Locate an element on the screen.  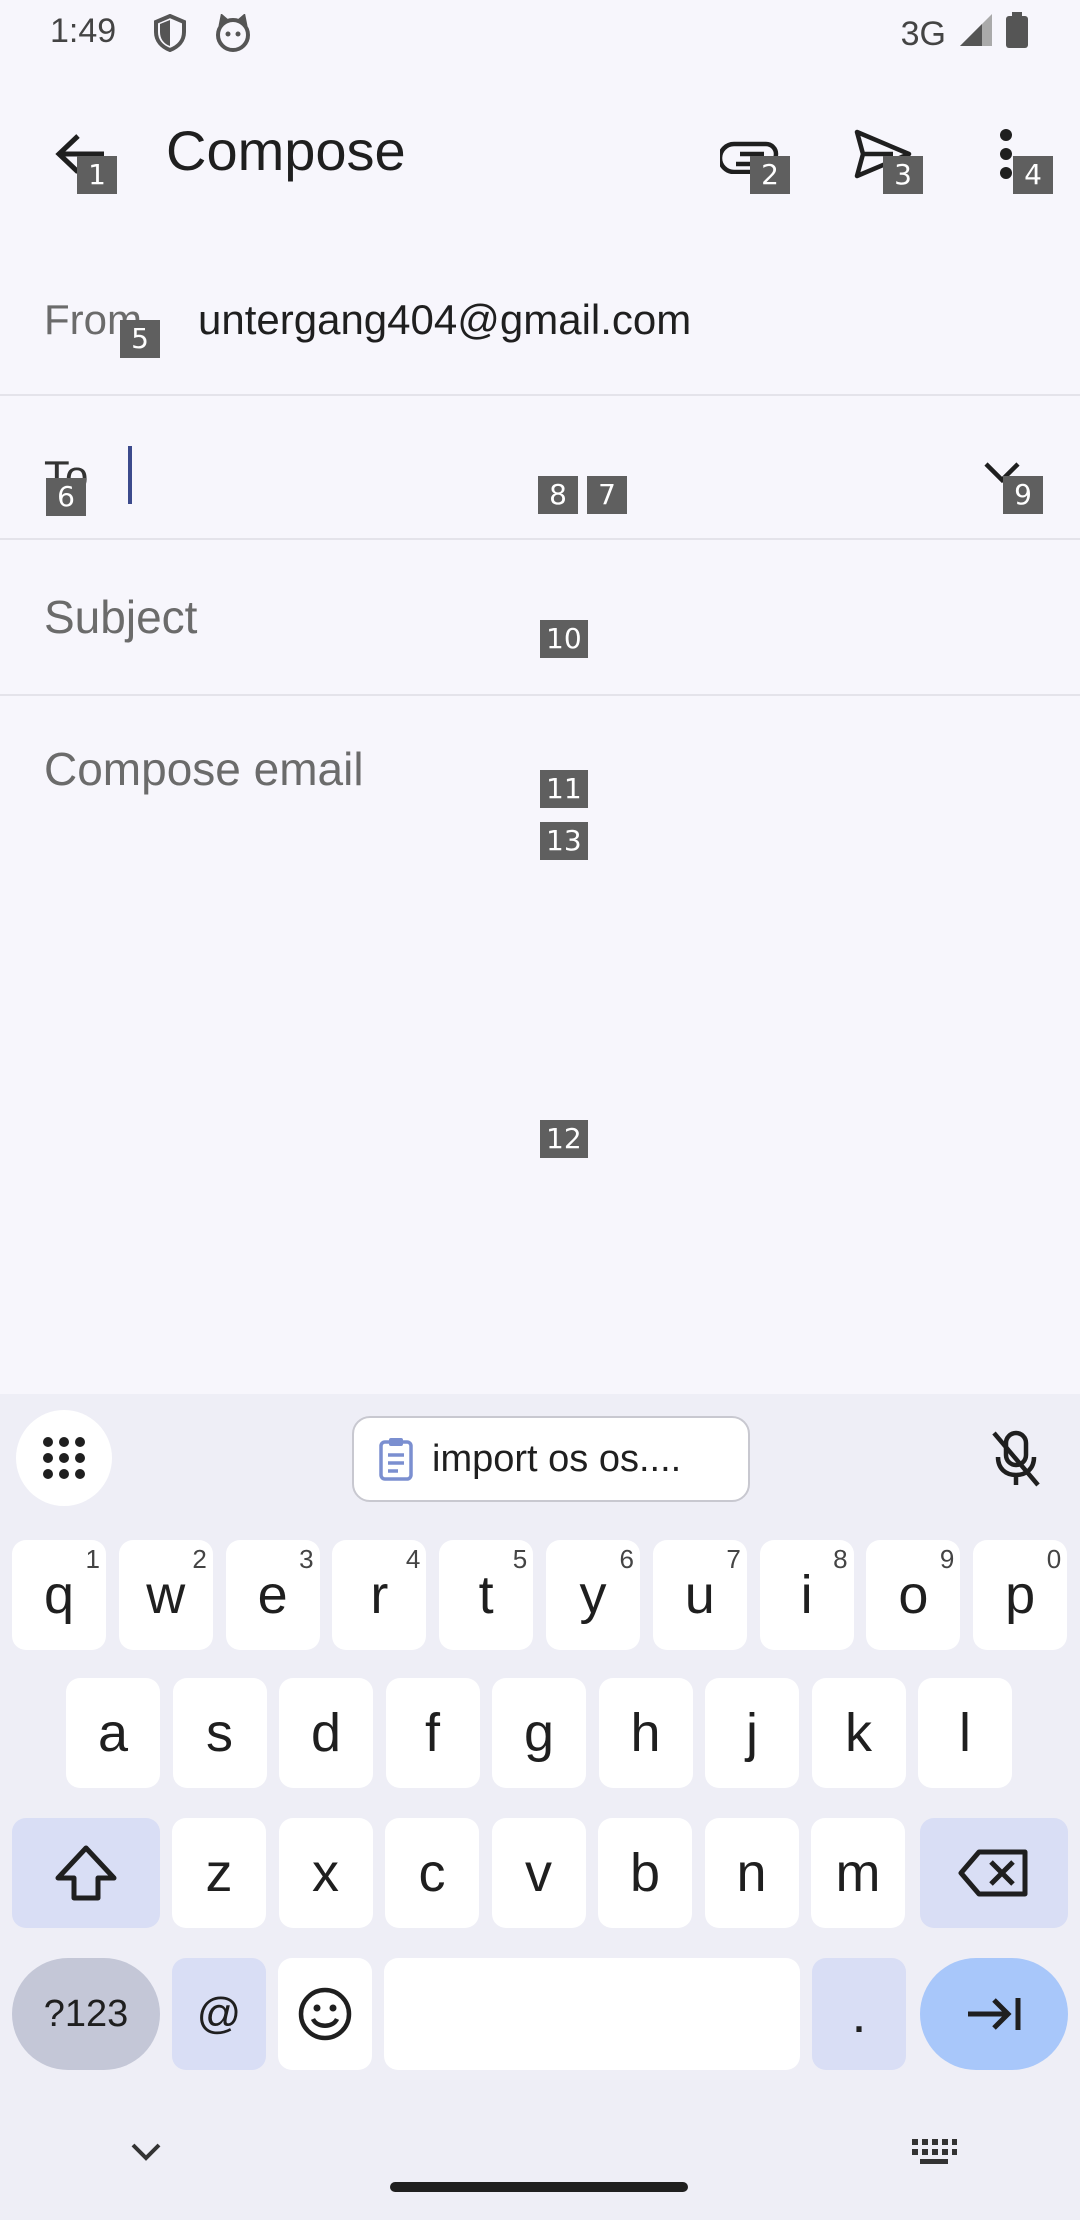
key-k: k is located at coordinates (858, 1733).